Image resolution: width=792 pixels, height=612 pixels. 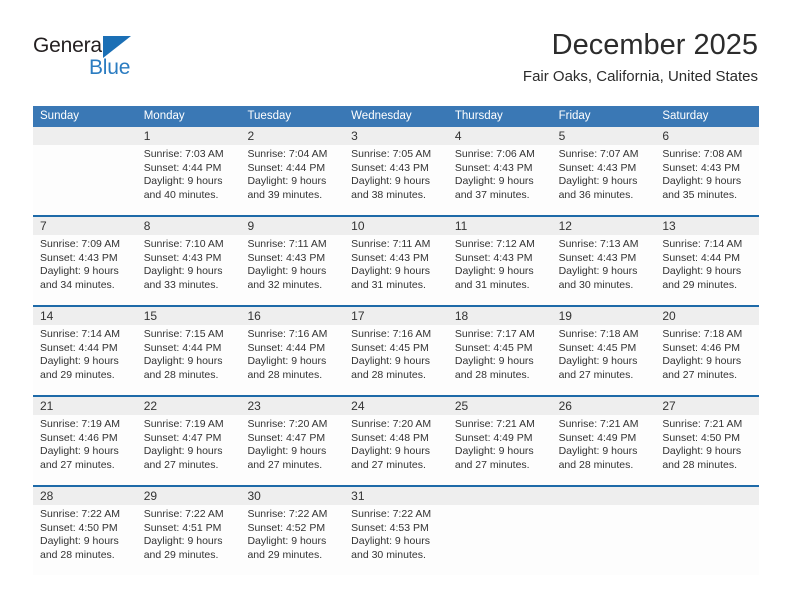 I want to click on day-number: 9, so click(x=292, y=226).